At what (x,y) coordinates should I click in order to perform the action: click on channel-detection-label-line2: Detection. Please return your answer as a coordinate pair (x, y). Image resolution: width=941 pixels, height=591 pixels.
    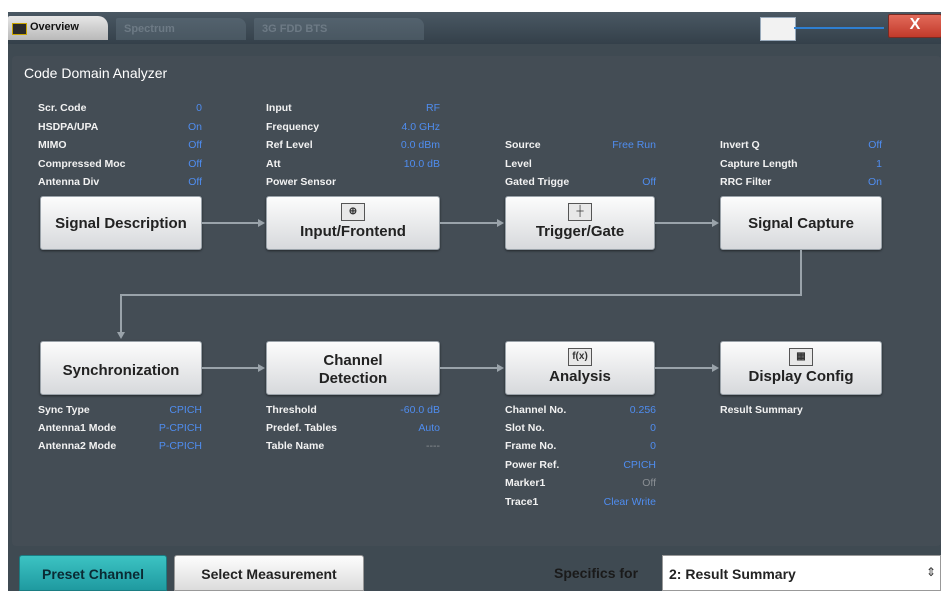
    Looking at the image, I should click on (353, 378).